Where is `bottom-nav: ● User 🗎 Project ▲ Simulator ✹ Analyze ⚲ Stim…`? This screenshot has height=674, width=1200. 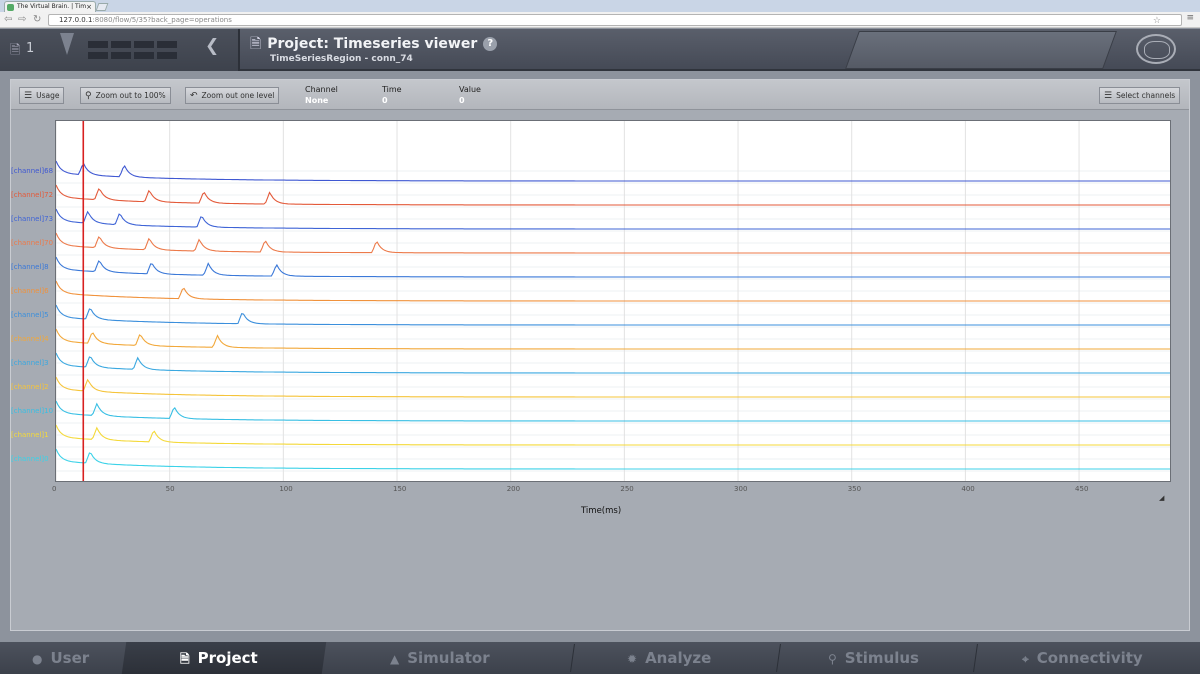
bottom-nav: ● User 🗎 Project ▲ Simulator ✹ Analyze ⚲ Stim… is located at coordinates (600, 658).